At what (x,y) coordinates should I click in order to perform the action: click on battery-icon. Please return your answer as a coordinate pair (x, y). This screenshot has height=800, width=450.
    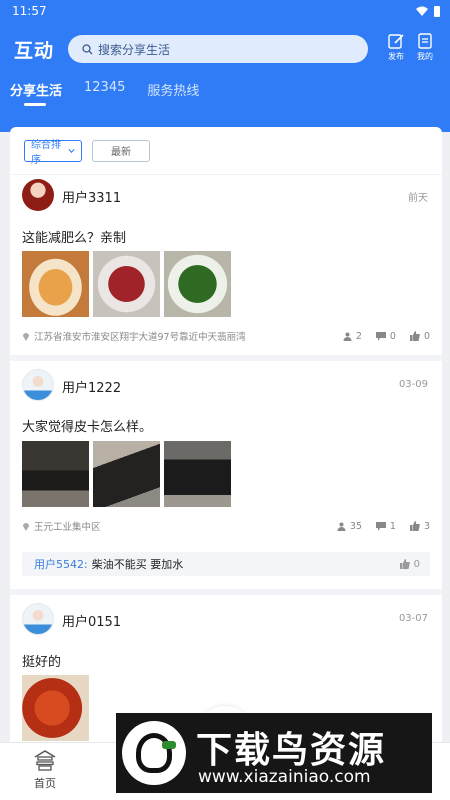
    Looking at the image, I should click on (437, 11).